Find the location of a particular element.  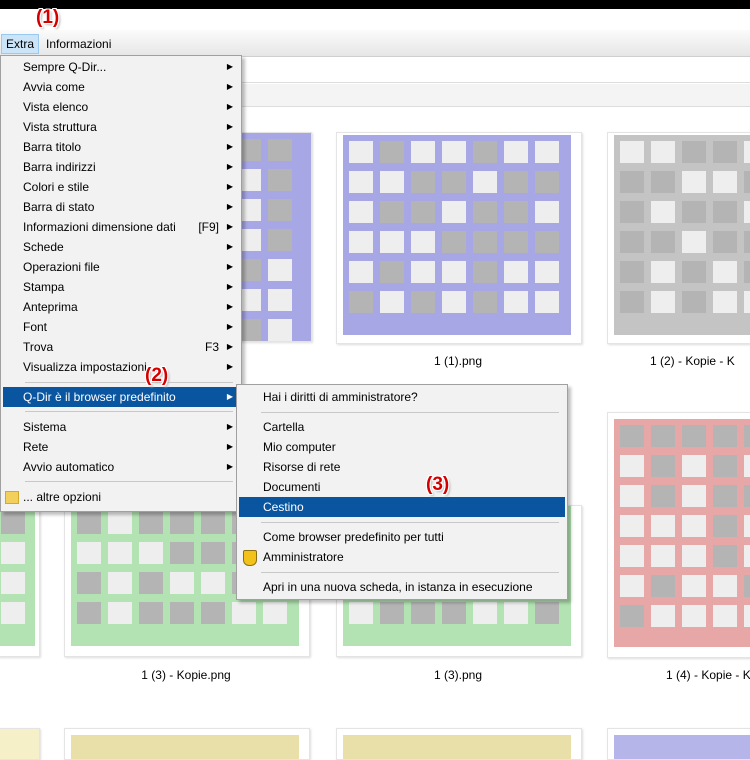

menu-item-info-dimensione: Informazioni dimensione dati [F9] ▶ is located at coordinates (121, 227).